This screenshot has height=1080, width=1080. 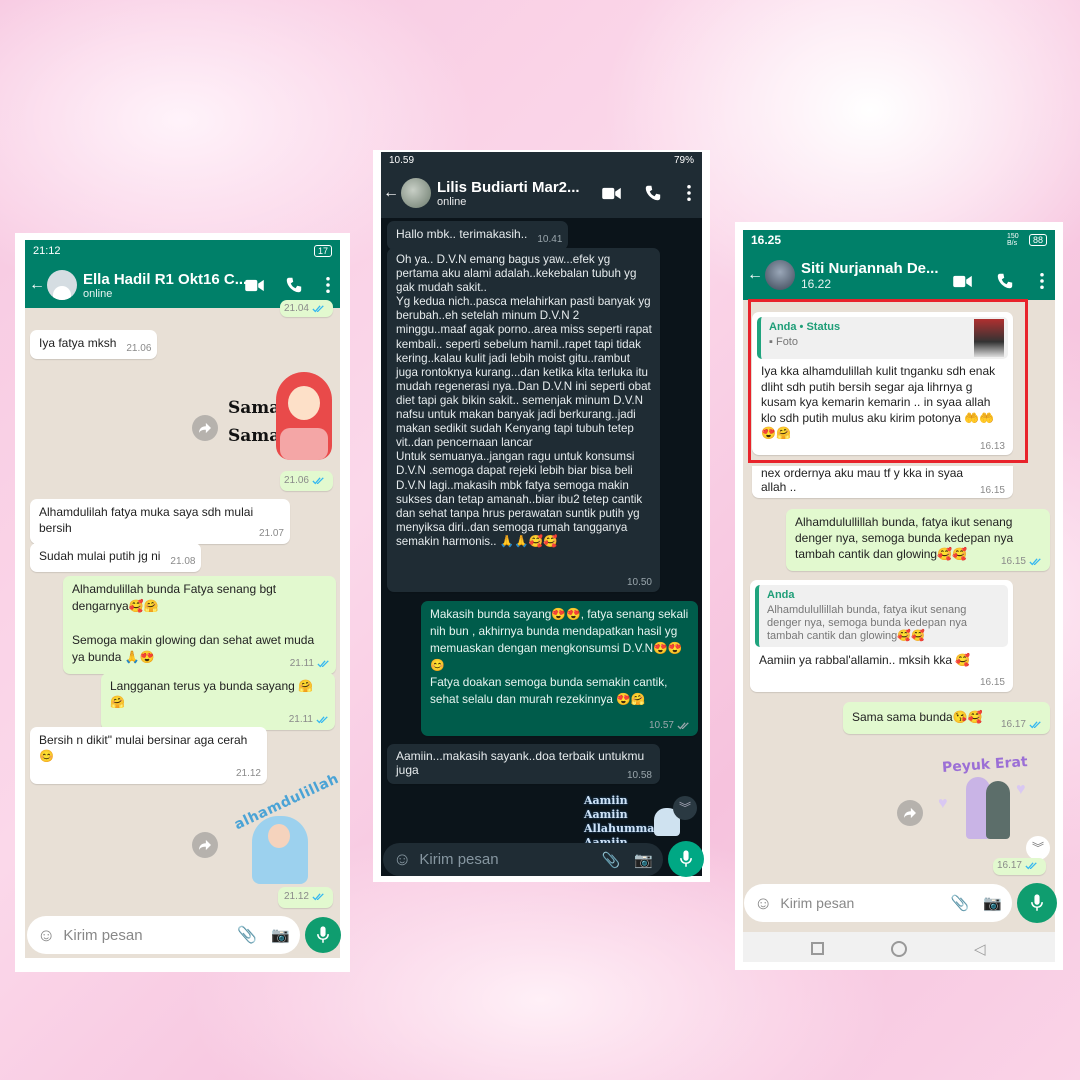 I want to click on message-bubble: Langganan terus ya bunda sayang 🤗🤗 21.11, so click(x=218, y=701).